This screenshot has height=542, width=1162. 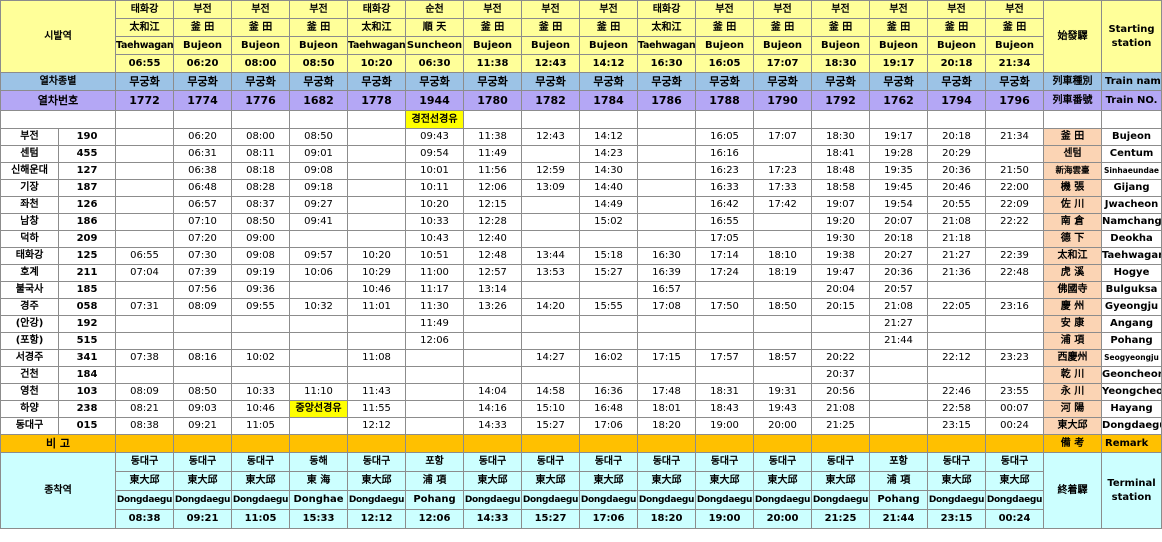 What do you see at coordinates (667, 63) in the screenshot?
I see `train-dep: 16:30` at bounding box center [667, 63].